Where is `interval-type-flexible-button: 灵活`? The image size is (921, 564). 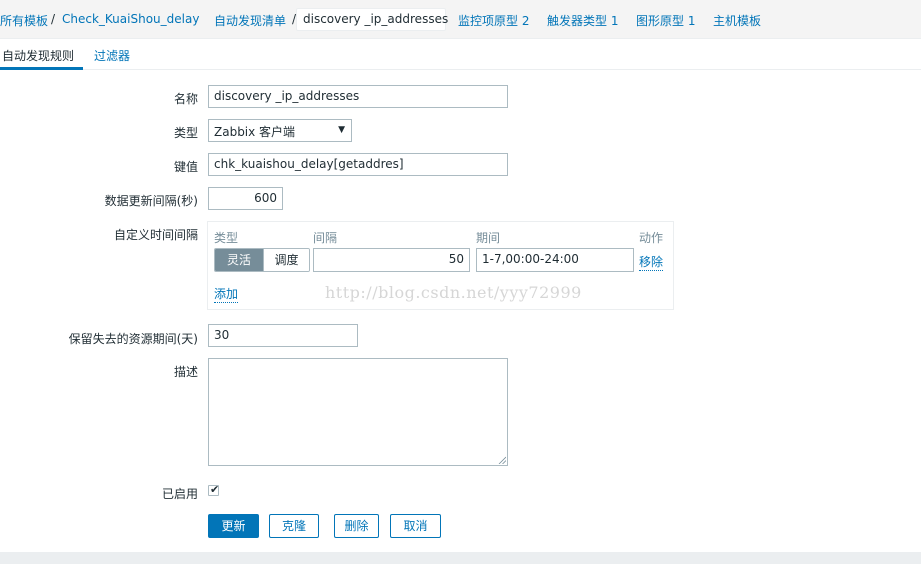 interval-type-flexible-button: 灵活 is located at coordinates (239, 260).